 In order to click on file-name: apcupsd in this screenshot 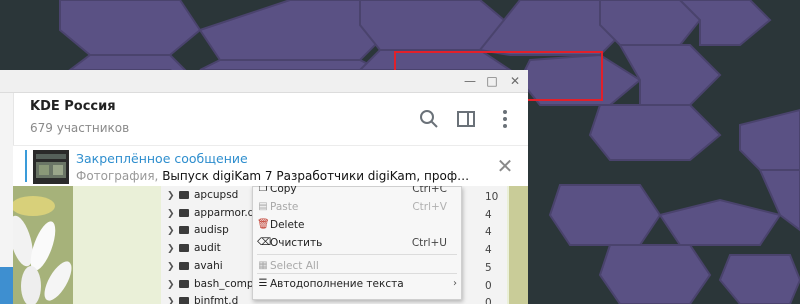, I will do `click(216, 195)`.